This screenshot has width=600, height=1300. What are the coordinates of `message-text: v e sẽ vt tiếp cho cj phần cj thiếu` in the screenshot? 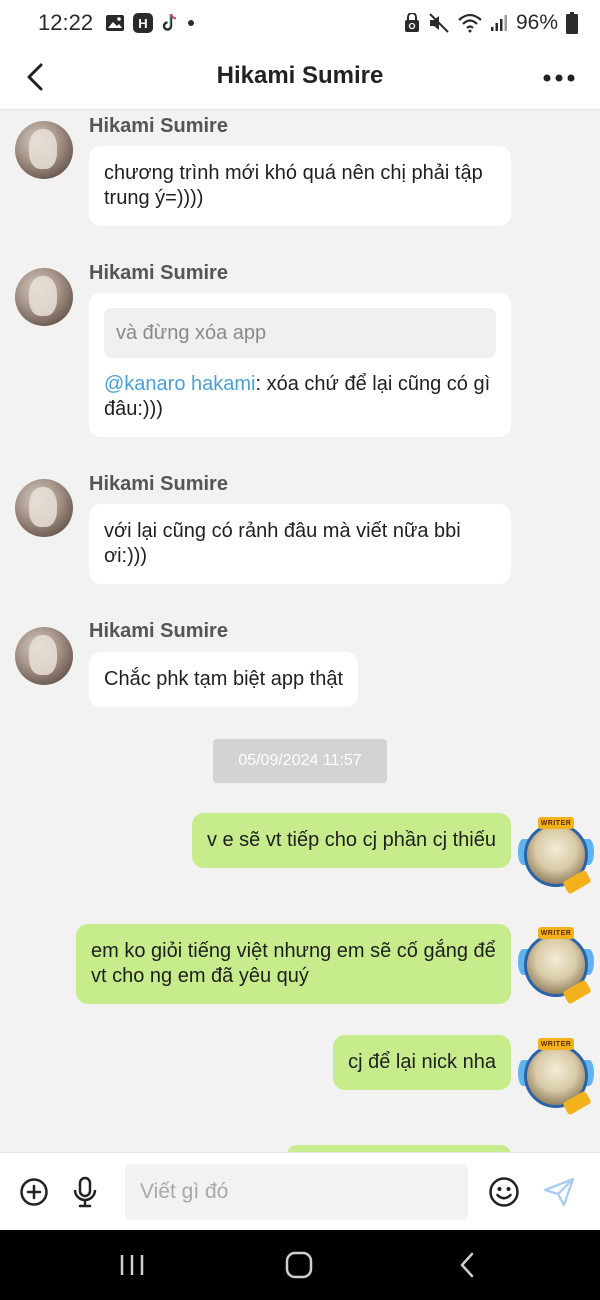 It's located at (351, 840).